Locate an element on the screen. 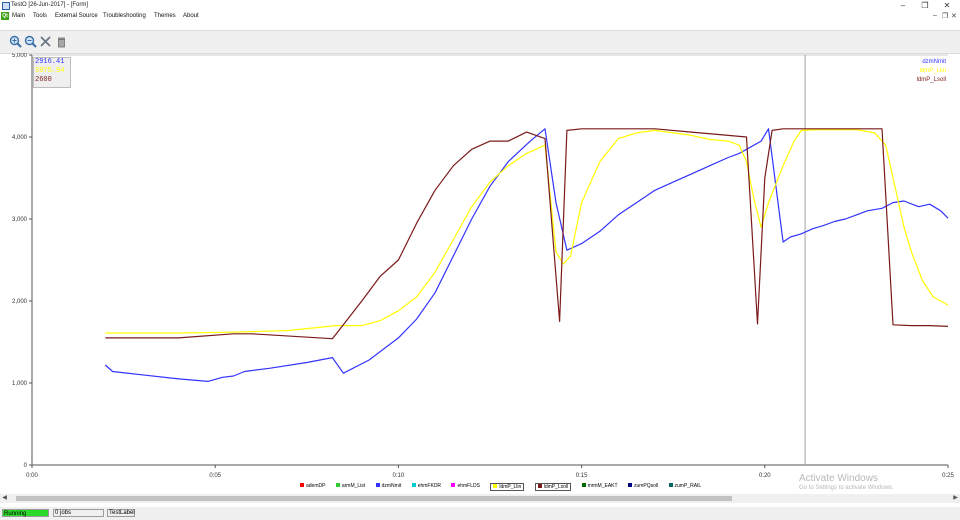 The height and width of the screenshot is (520, 960). channel-ehmFKDR: ehmFKDR is located at coordinates (426, 486).